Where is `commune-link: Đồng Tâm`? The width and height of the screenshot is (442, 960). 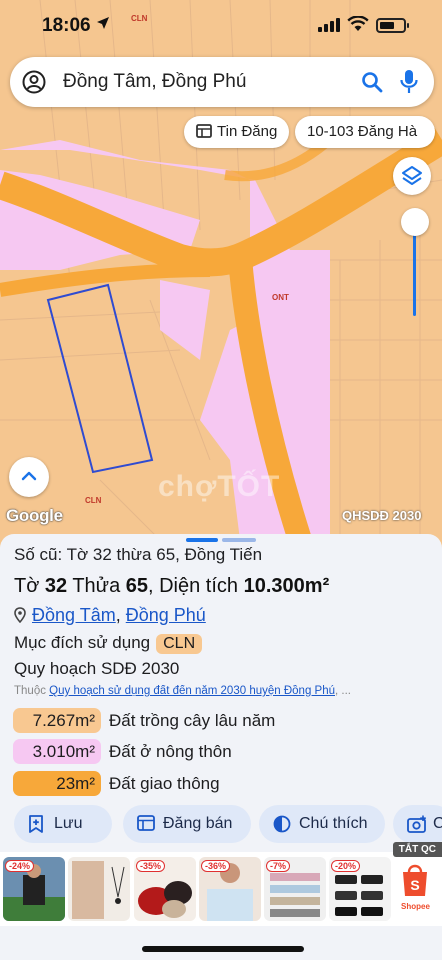 commune-link: Đồng Tâm is located at coordinates (74, 615).